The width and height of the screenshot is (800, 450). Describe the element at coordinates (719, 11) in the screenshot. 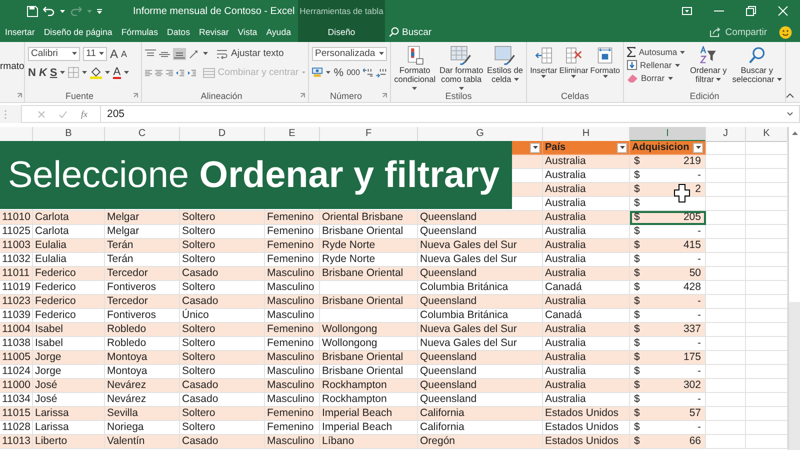

I see `minimize-icon` at that location.